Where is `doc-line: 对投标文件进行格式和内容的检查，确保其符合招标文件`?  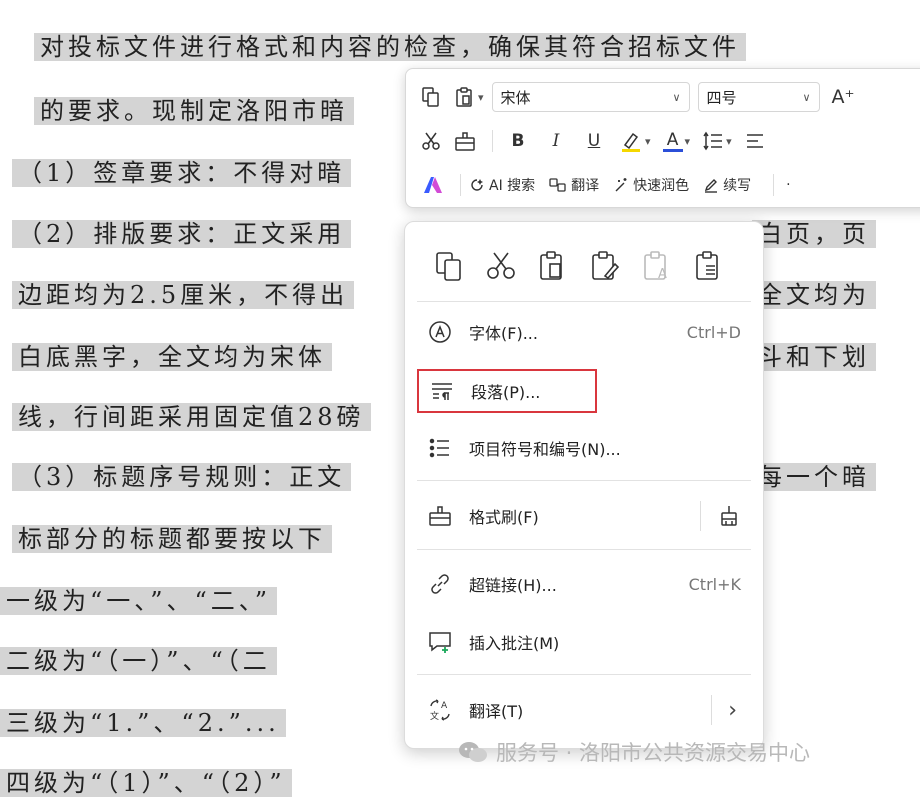 doc-line: 对投标文件进行格式和内容的检查，确保其符合招标文件 is located at coordinates (390, 47).